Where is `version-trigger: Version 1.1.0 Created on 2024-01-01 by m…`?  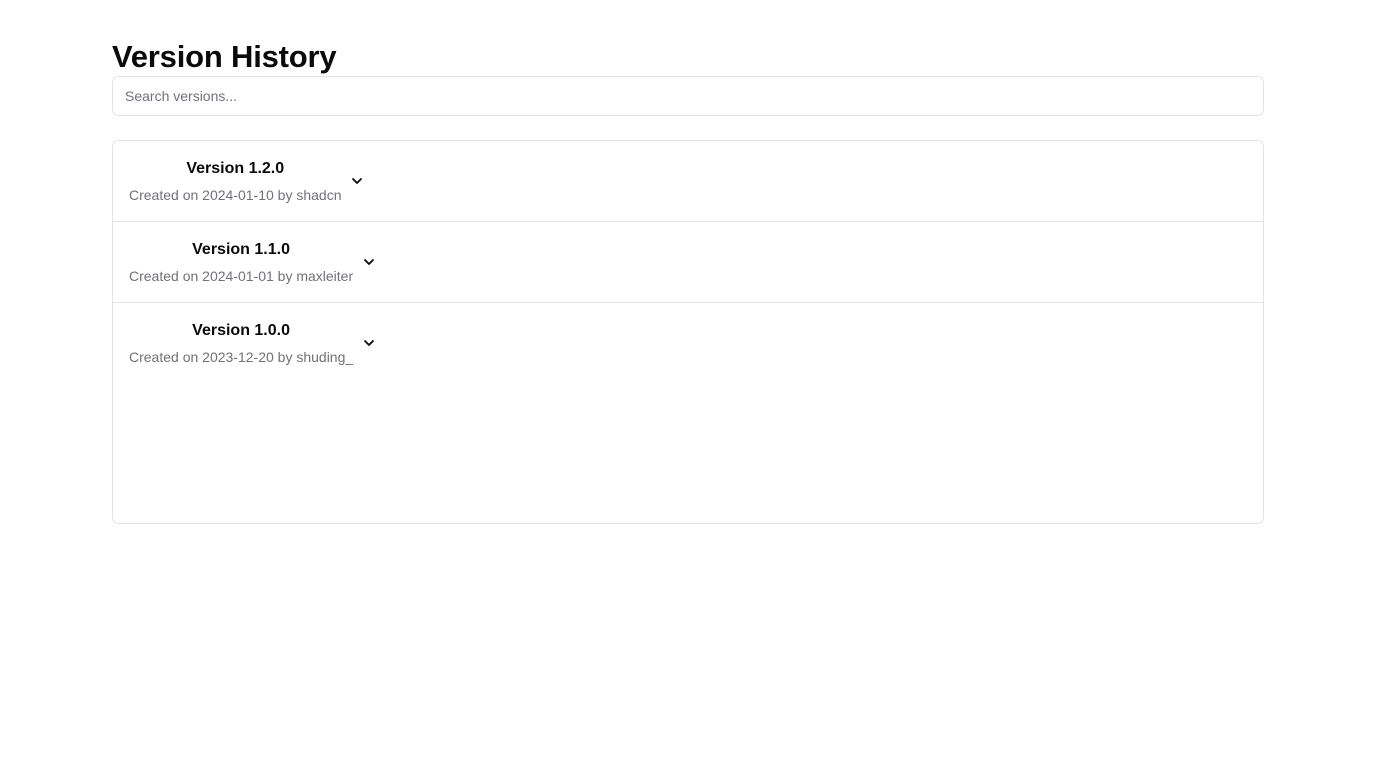
version-trigger: Version 1.1.0 Created on 2024-01-01 by m… is located at coordinates (253, 262).